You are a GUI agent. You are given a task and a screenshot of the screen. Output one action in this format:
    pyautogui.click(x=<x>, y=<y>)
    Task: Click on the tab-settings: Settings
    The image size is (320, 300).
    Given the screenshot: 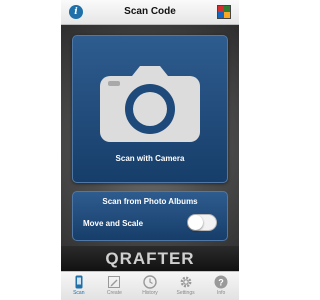 What is the action you would take?
    pyautogui.click(x=186, y=286)
    